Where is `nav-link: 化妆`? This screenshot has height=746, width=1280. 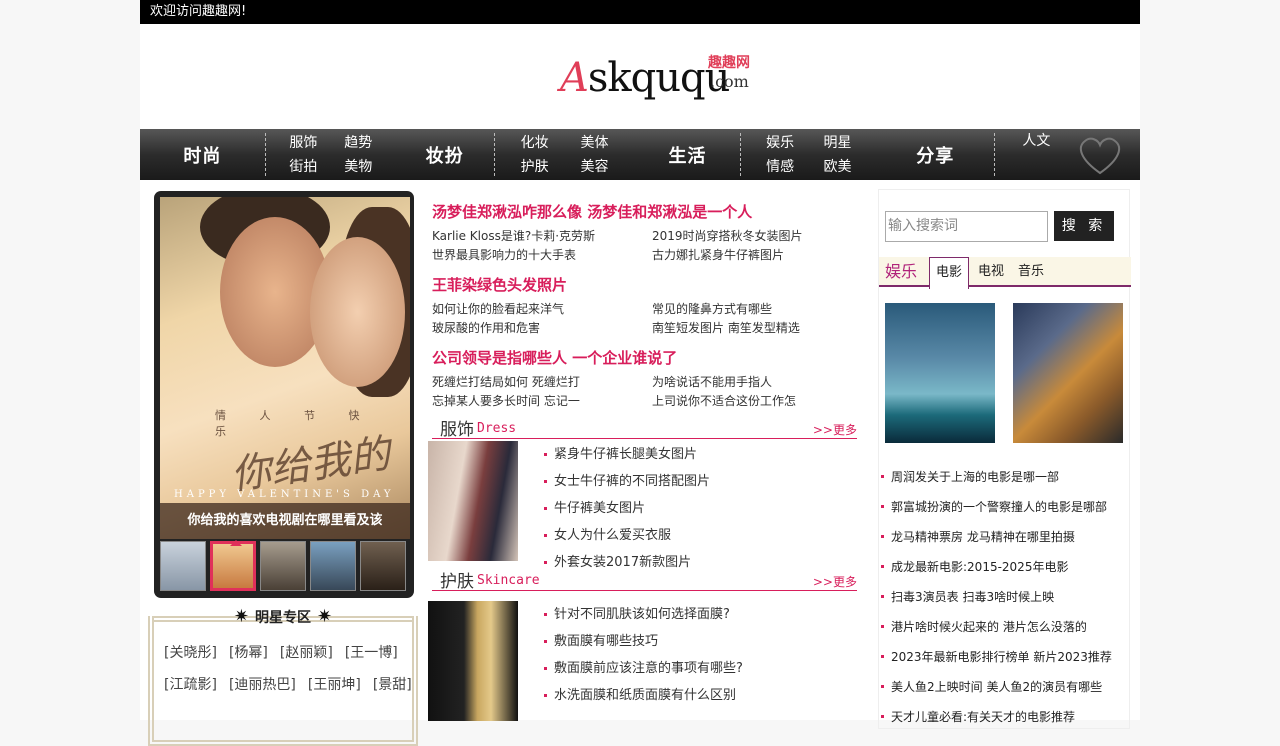
nav-link: 化妆 is located at coordinates (535, 143).